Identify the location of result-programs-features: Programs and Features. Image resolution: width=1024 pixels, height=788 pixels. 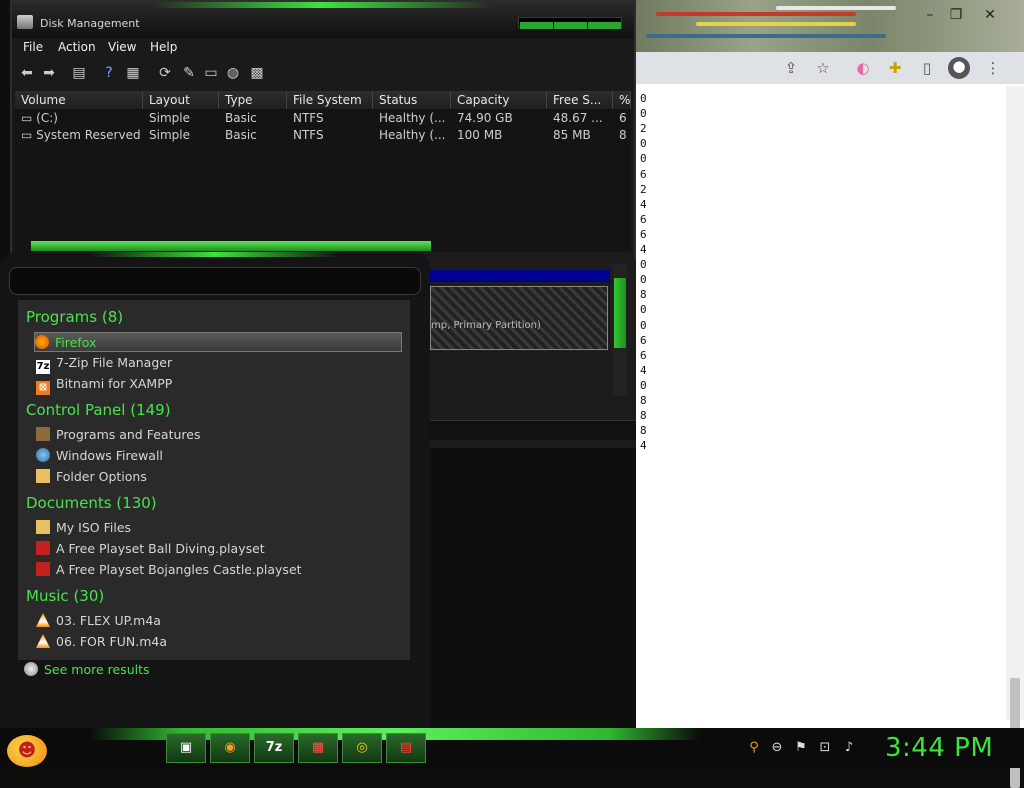
(118, 435).